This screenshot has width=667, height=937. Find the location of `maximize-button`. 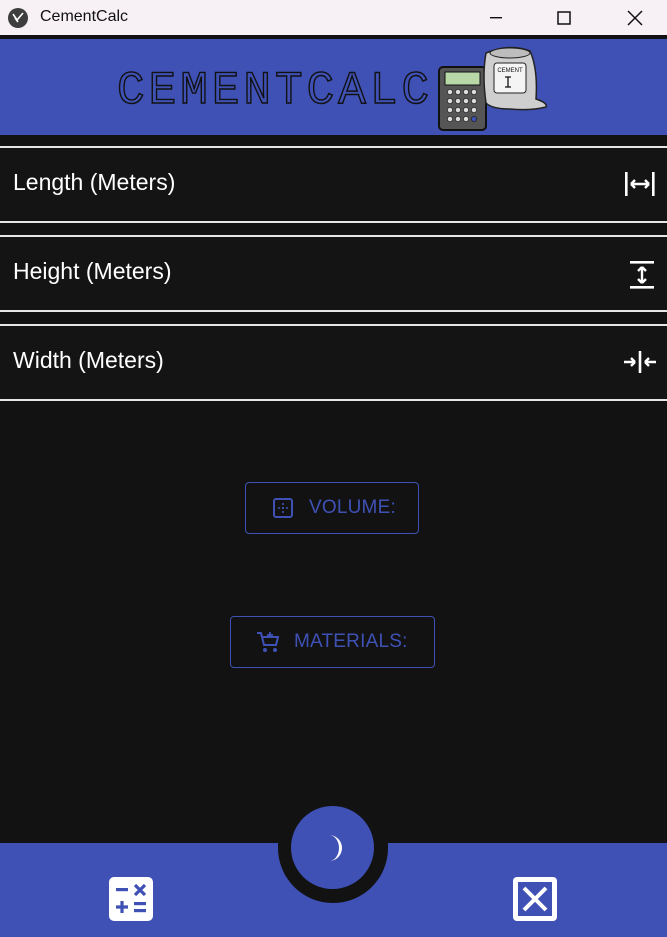

maximize-button is located at coordinates (564, 17).